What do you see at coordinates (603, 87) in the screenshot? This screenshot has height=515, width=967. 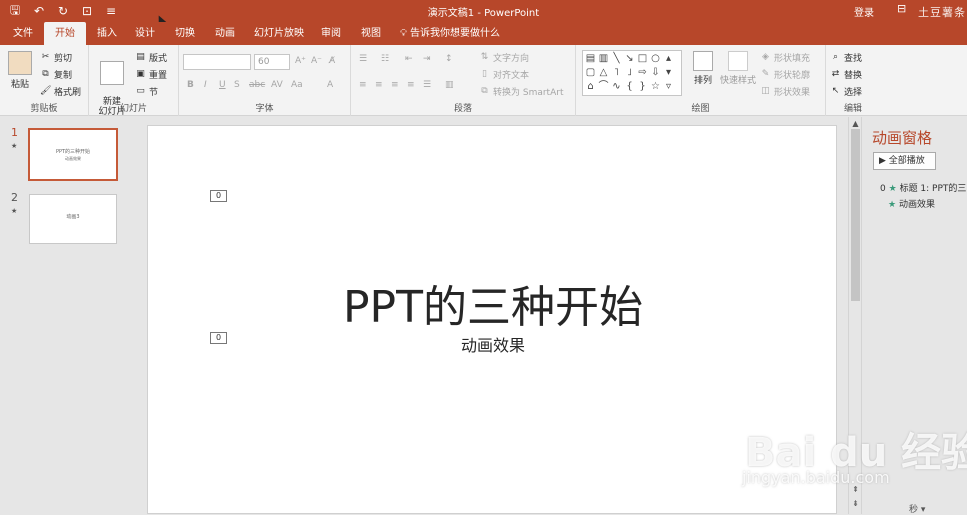 I see `arc-shape-icon: ⌒` at bounding box center [603, 87].